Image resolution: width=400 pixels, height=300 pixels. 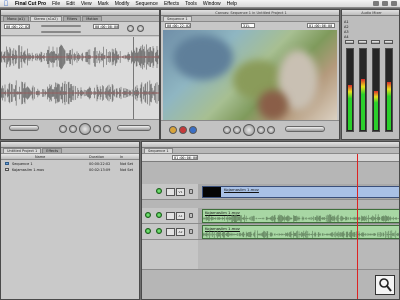 What do you see at coordinates (227, 130) in the screenshot?
I see `canvas-prev-edit-button` at bounding box center [227, 130].